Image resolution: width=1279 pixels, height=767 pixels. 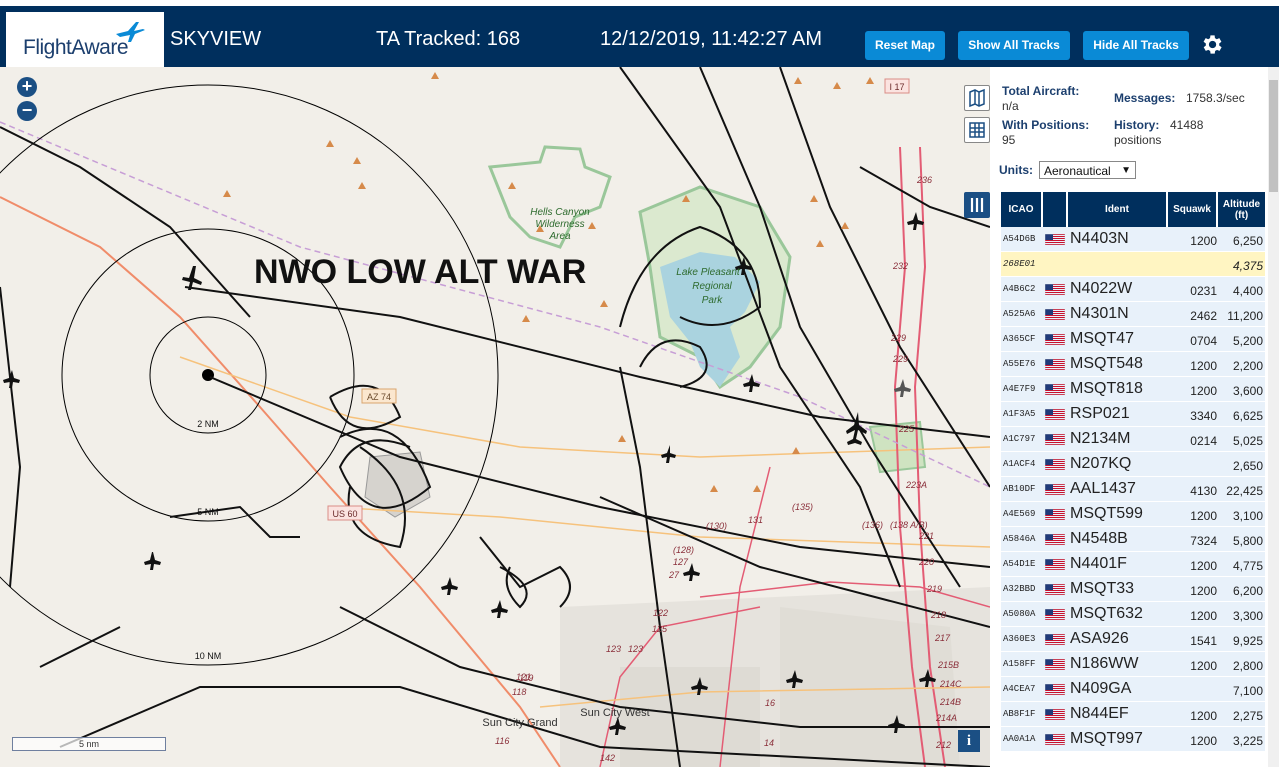 I want to click on row-altitude: 11,200, so click(x=1245, y=316).